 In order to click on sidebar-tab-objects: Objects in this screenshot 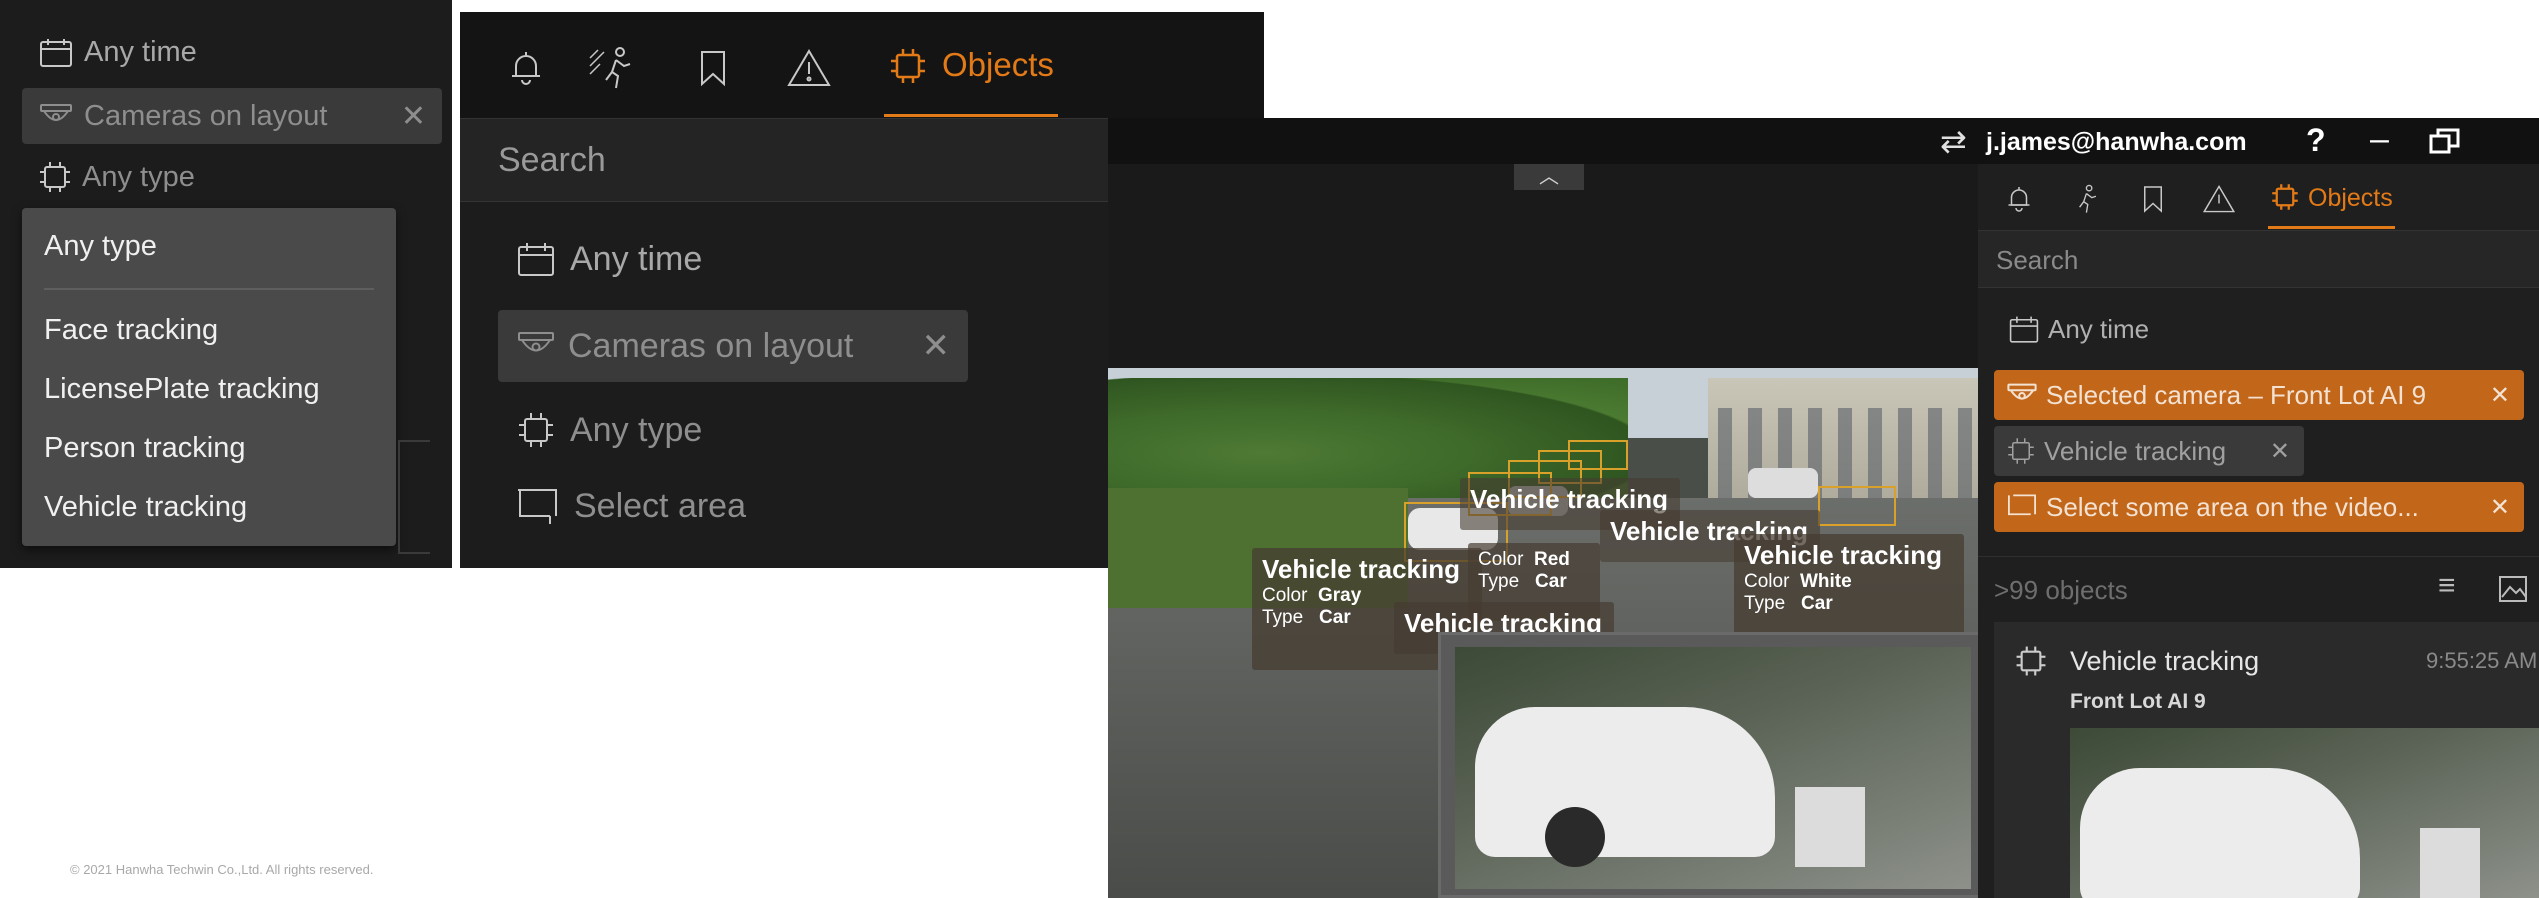, I will do `click(2331, 203)`.